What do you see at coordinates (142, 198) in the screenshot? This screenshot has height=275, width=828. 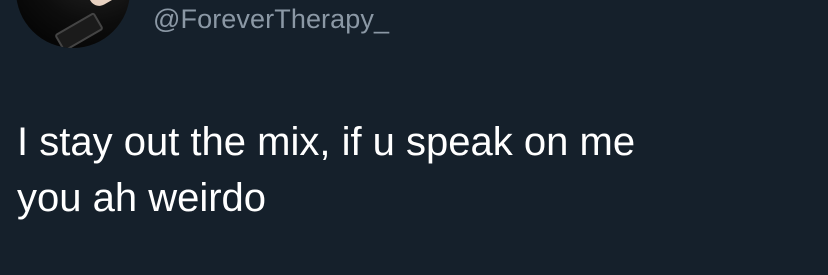 I see `tweet-text-line: you ah weirdo` at bounding box center [142, 198].